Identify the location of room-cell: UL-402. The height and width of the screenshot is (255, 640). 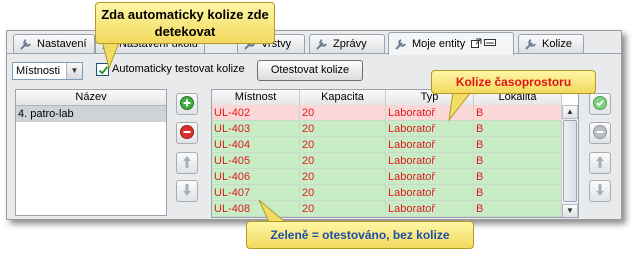
(256, 113).